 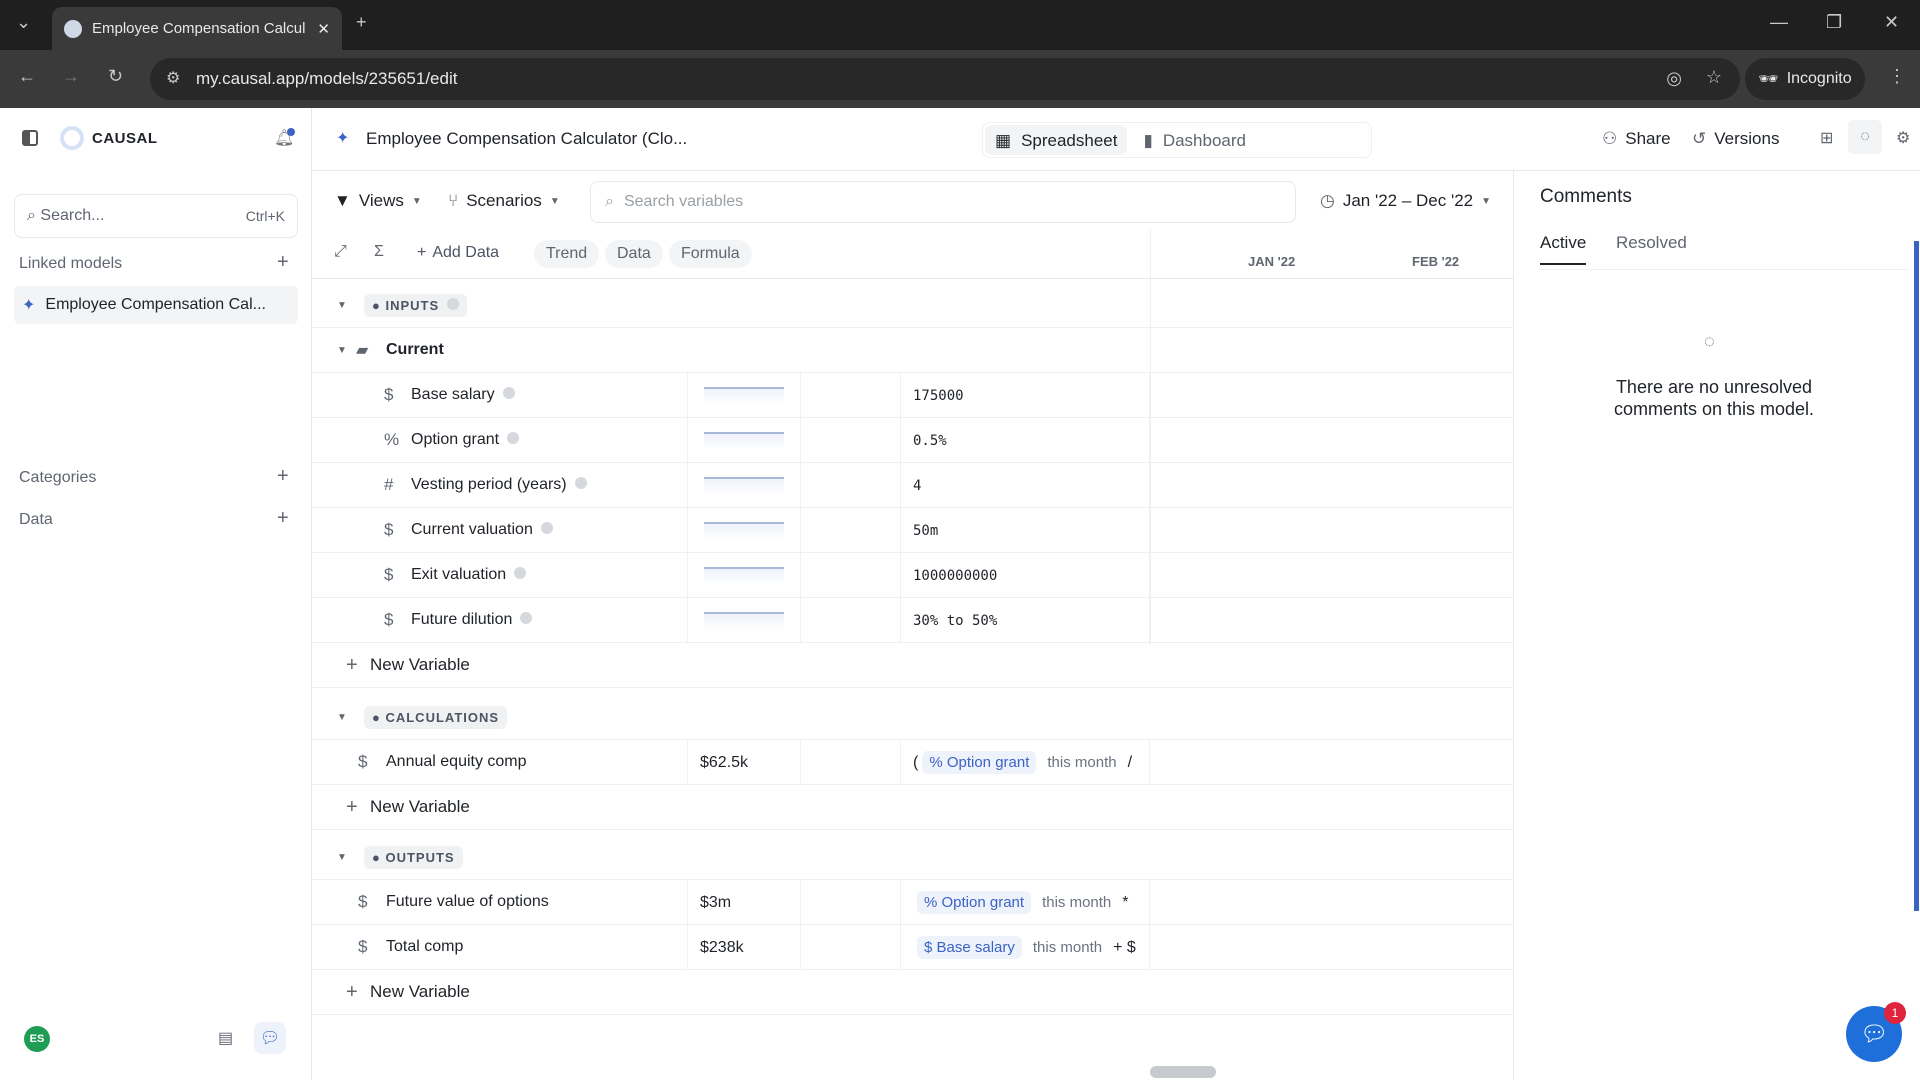 What do you see at coordinates (379, 252) in the screenshot?
I see `sigma-icon: Σ` at bounding box center [379, 252].